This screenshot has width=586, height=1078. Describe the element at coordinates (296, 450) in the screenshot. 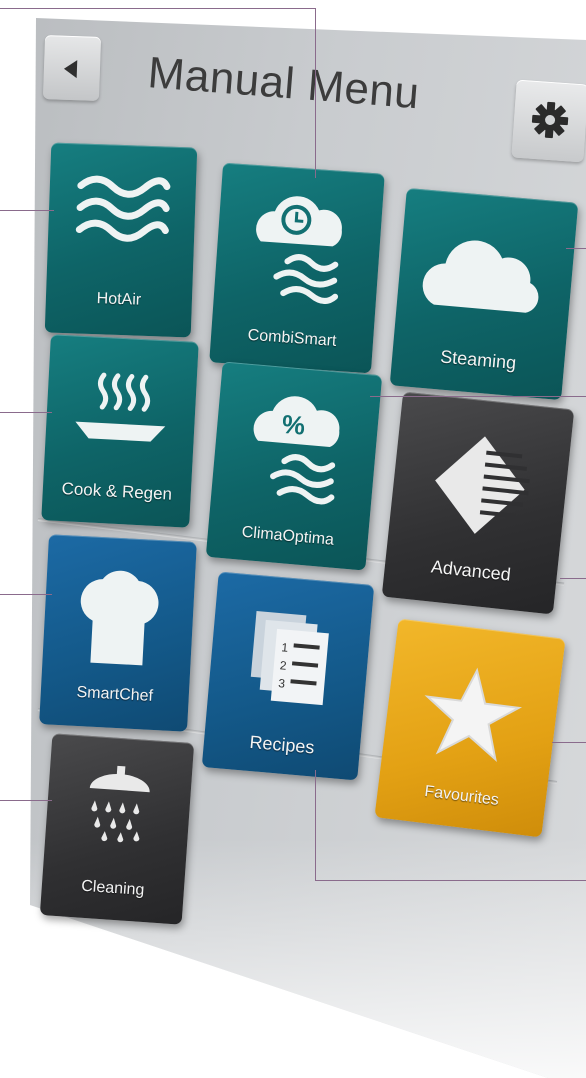

I see `clima-cloud-percent-icon: %` at that location.